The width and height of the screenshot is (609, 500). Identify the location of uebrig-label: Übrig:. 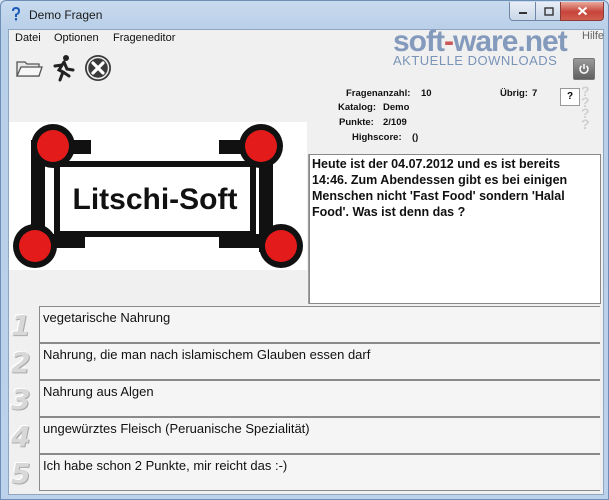
(514, 93).